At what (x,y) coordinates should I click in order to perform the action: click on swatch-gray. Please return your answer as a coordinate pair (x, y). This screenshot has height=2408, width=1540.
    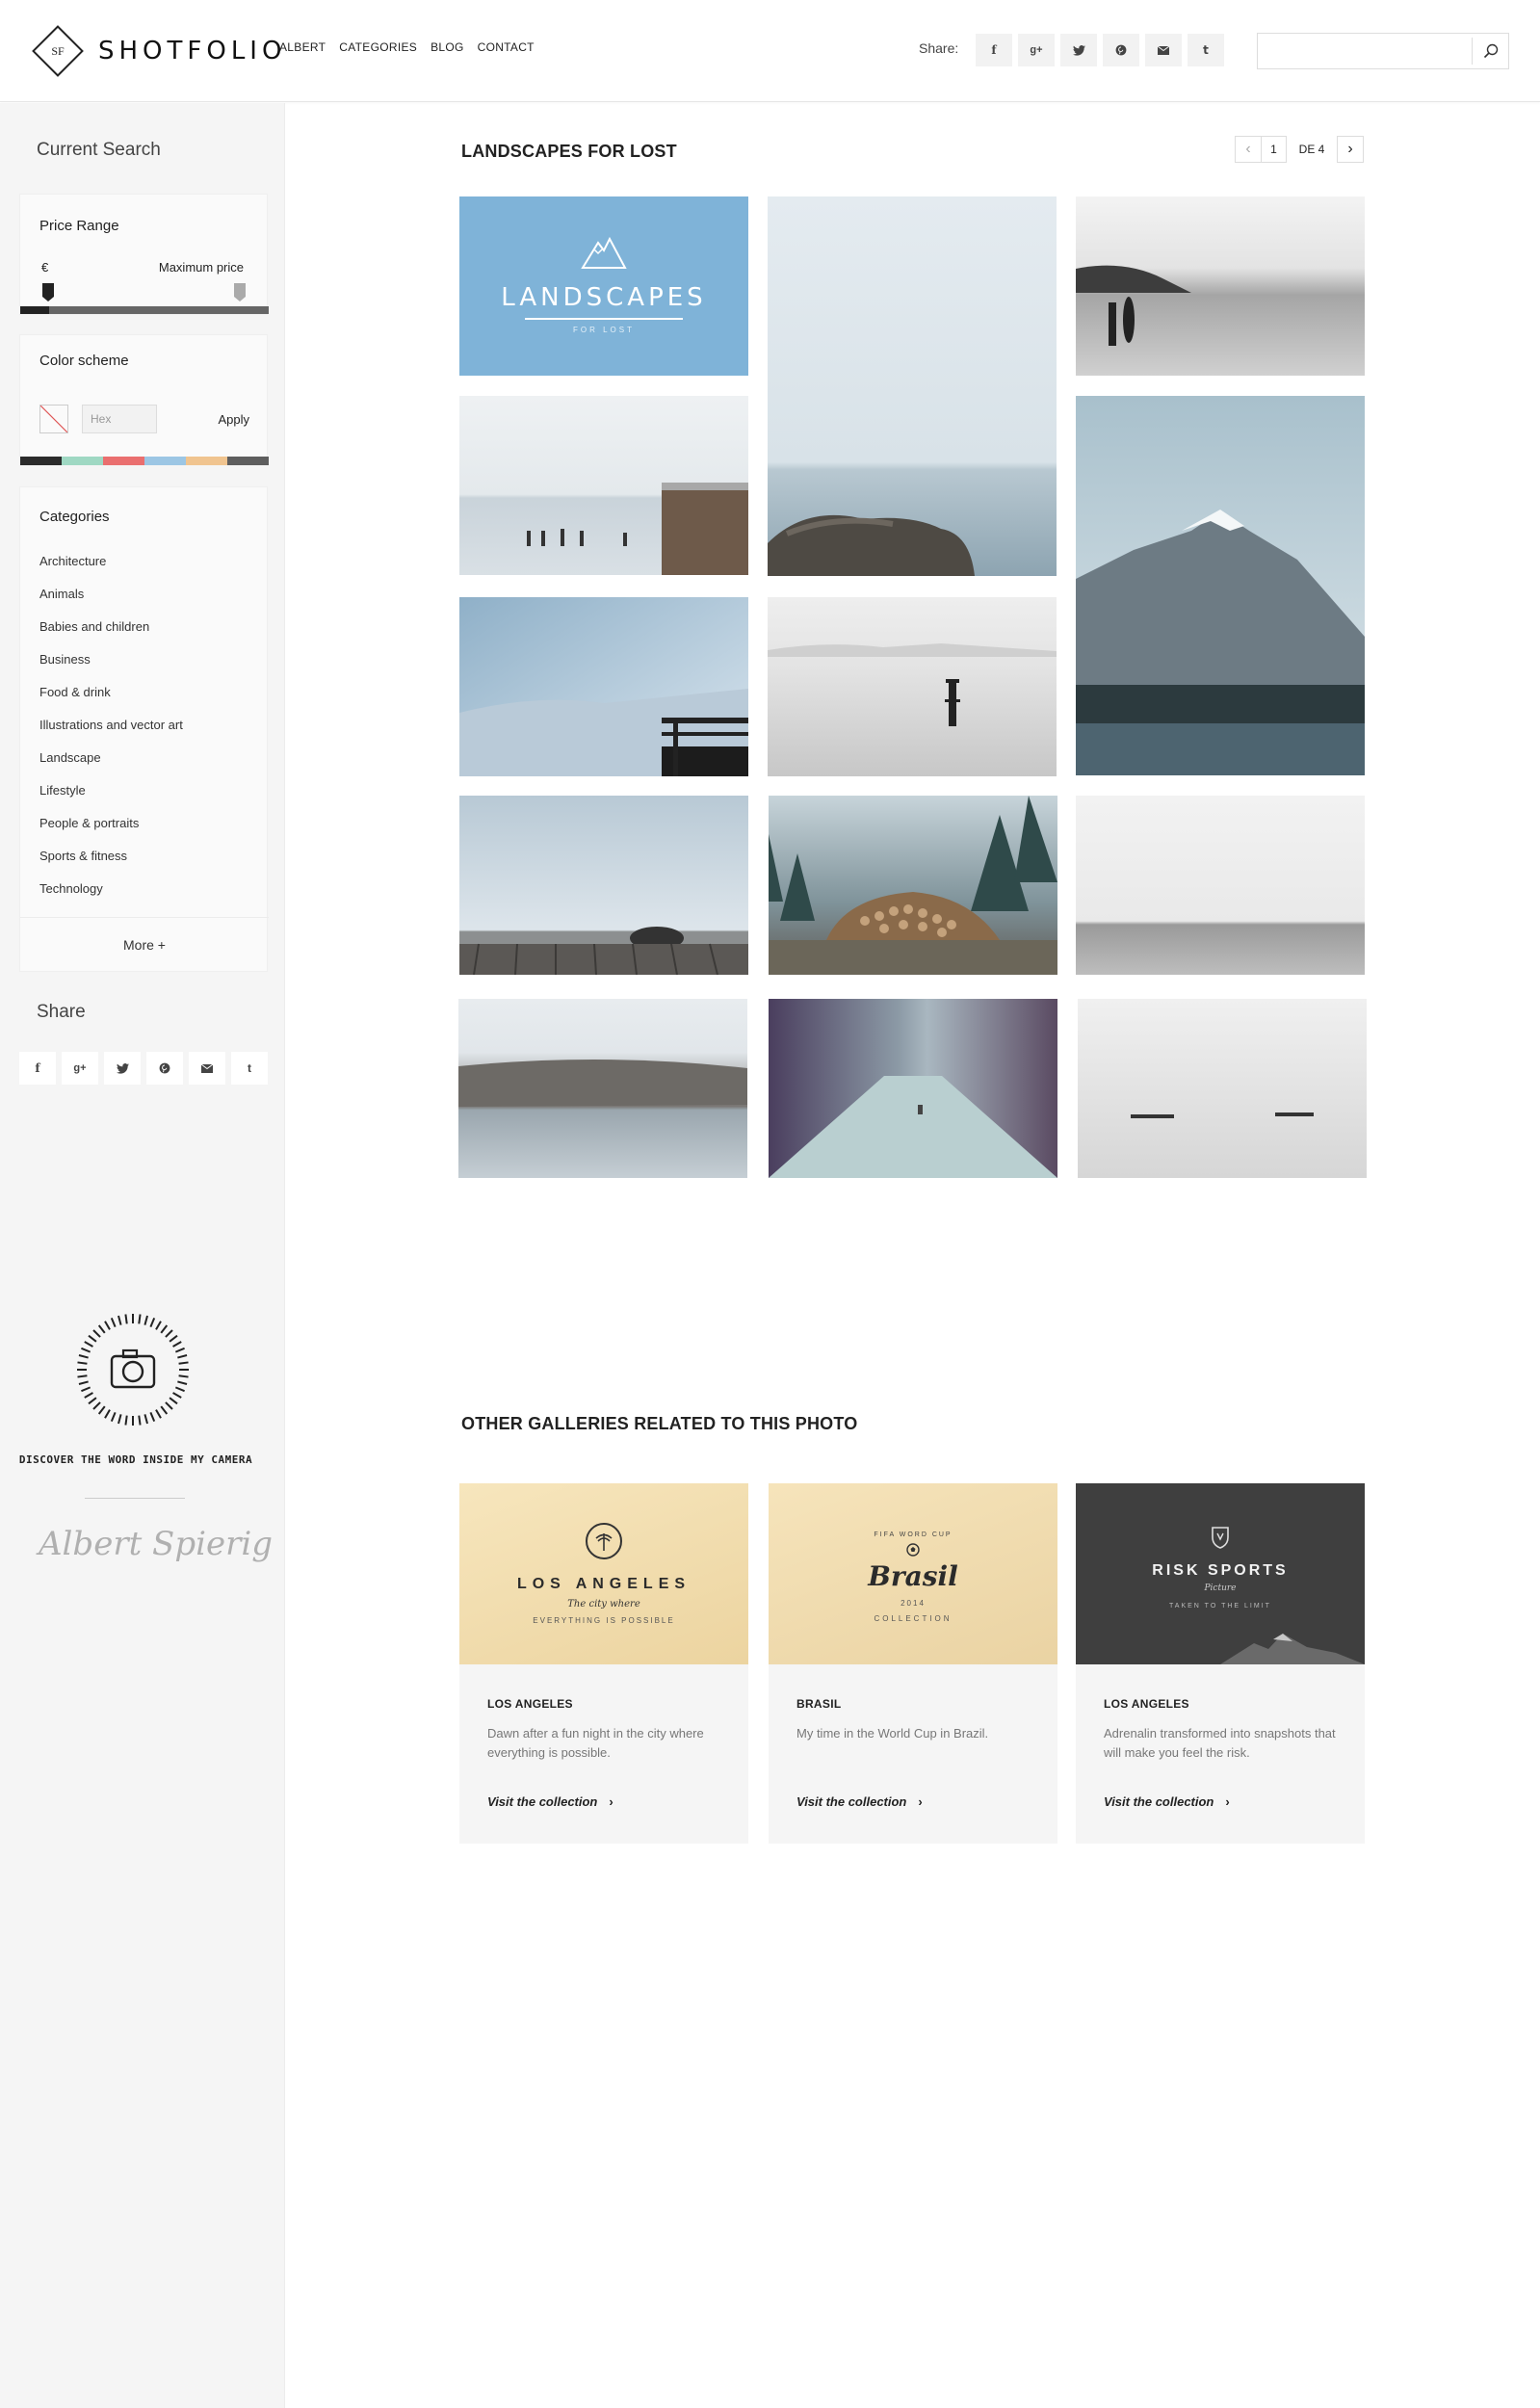
    Looking at the image, I should click on (248, 461).